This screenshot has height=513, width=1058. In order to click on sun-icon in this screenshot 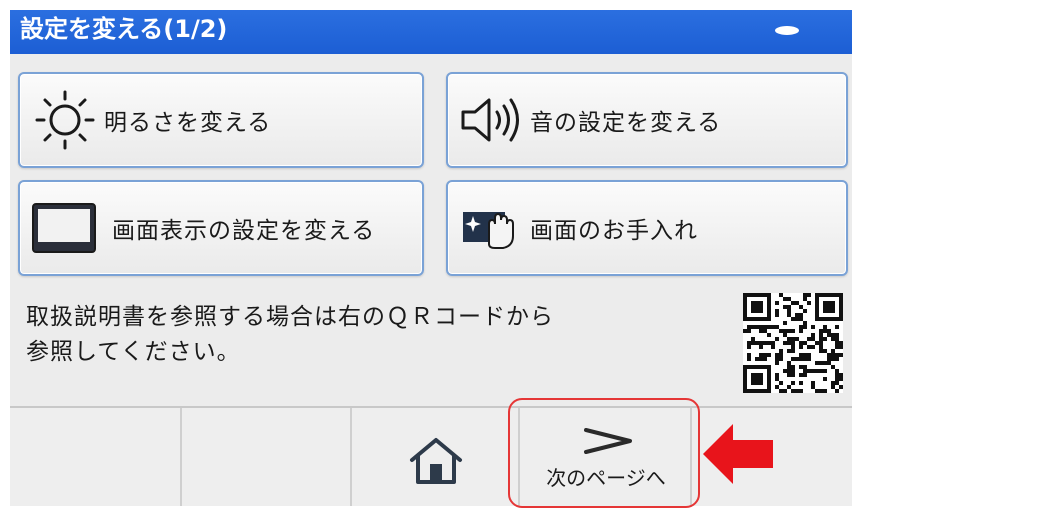, I will do `click(65, 120)`.